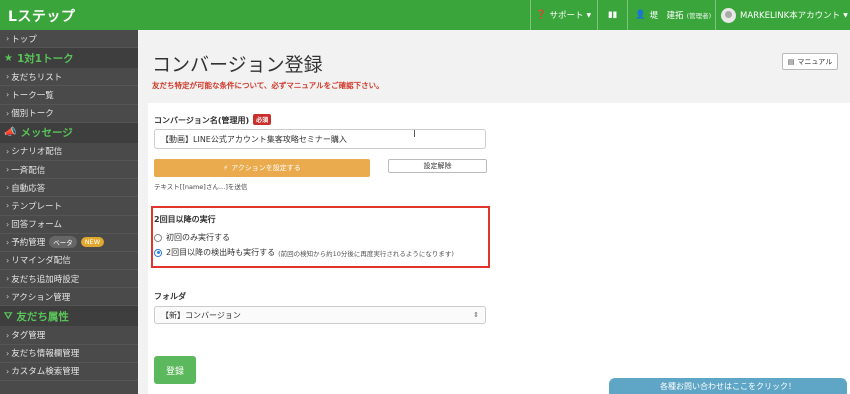 The image size is (850, 394). I want to click on bar-chart-icon: ▮▮, so click(612, 15).